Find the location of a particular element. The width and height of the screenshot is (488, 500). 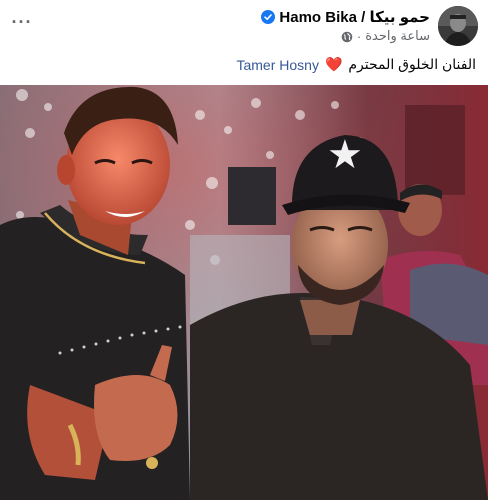

author-name: Hamo Bika / حمو بيكا is located at coordinates (354, 17).